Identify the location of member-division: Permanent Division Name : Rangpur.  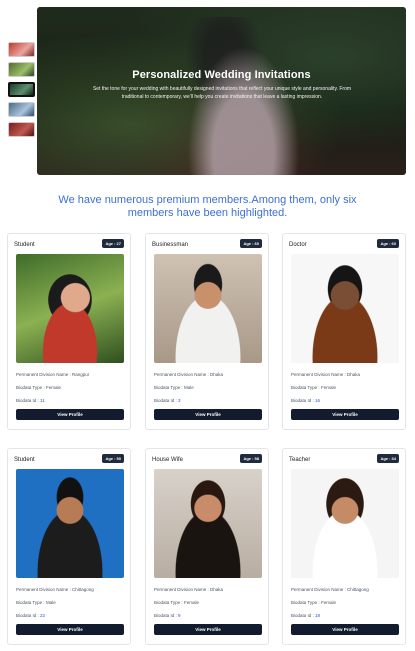
(53, 374).